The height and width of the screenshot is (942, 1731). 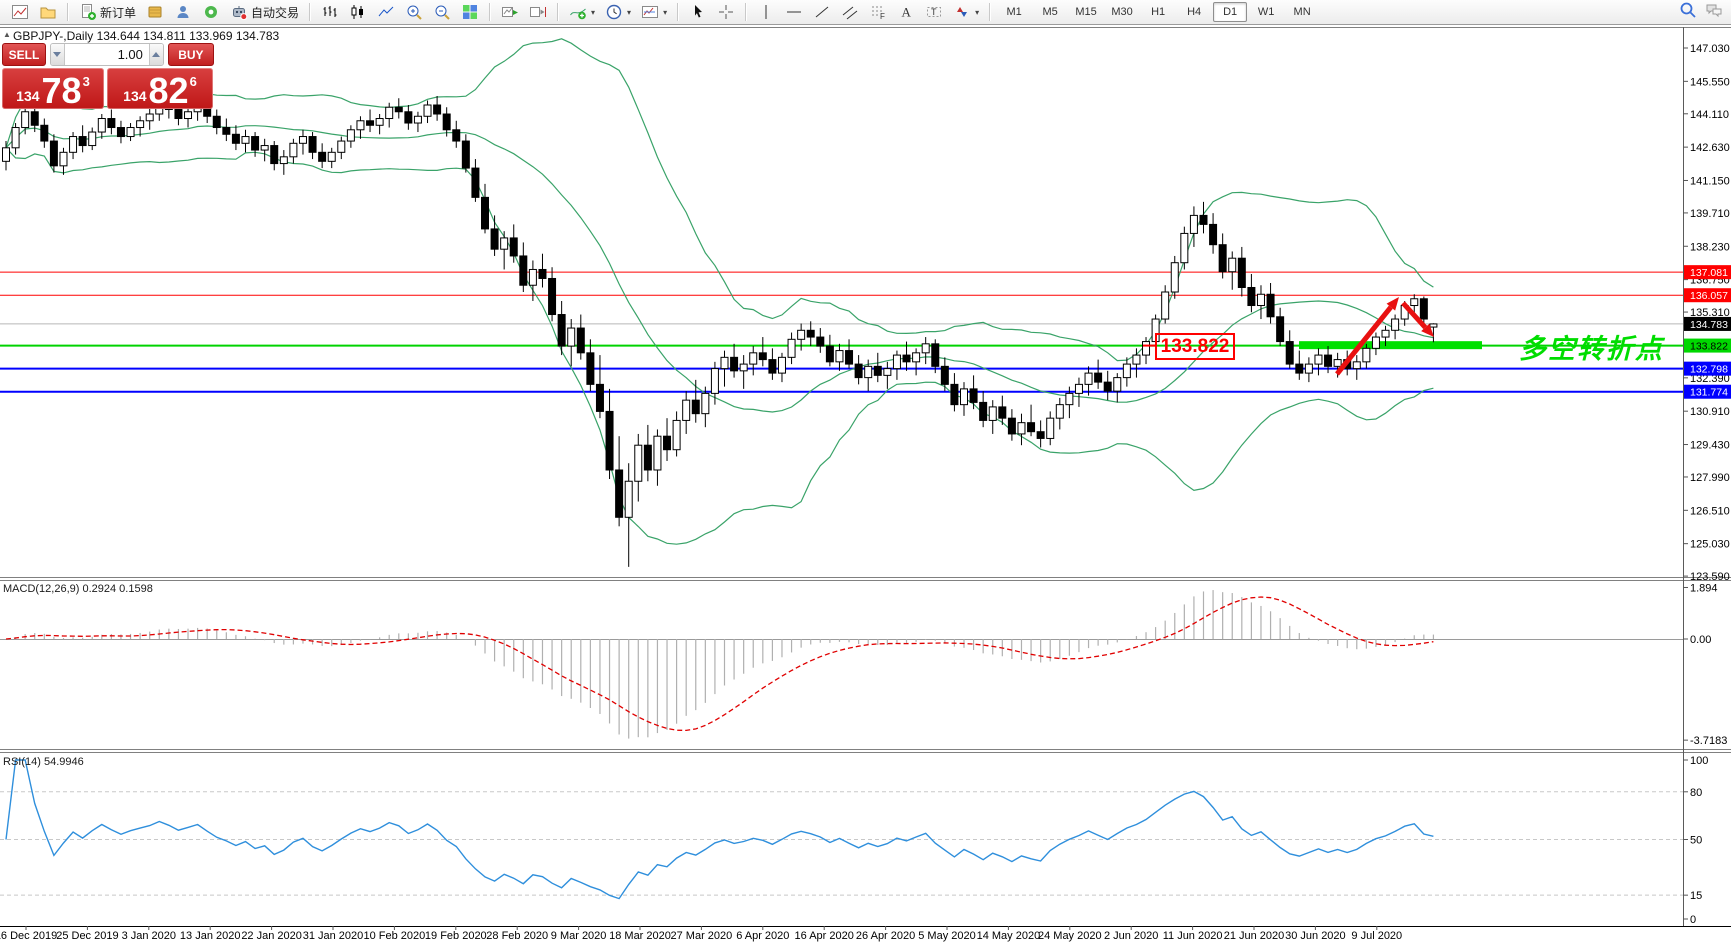 What do you see at coordinates (1158, 12) in the screenshot?
I see `timeframe-H1-button: H1` at bounding box center [1158, 12].